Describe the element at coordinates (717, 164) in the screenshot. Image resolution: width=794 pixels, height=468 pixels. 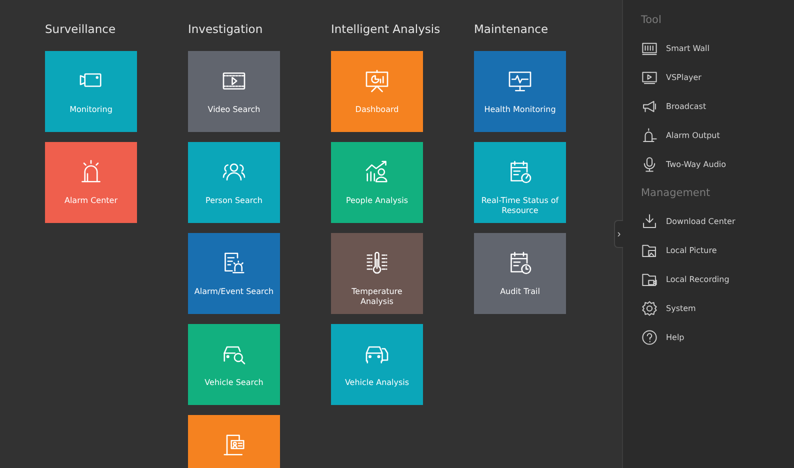
I see `menu-item: Two-Way Audio` at that location.